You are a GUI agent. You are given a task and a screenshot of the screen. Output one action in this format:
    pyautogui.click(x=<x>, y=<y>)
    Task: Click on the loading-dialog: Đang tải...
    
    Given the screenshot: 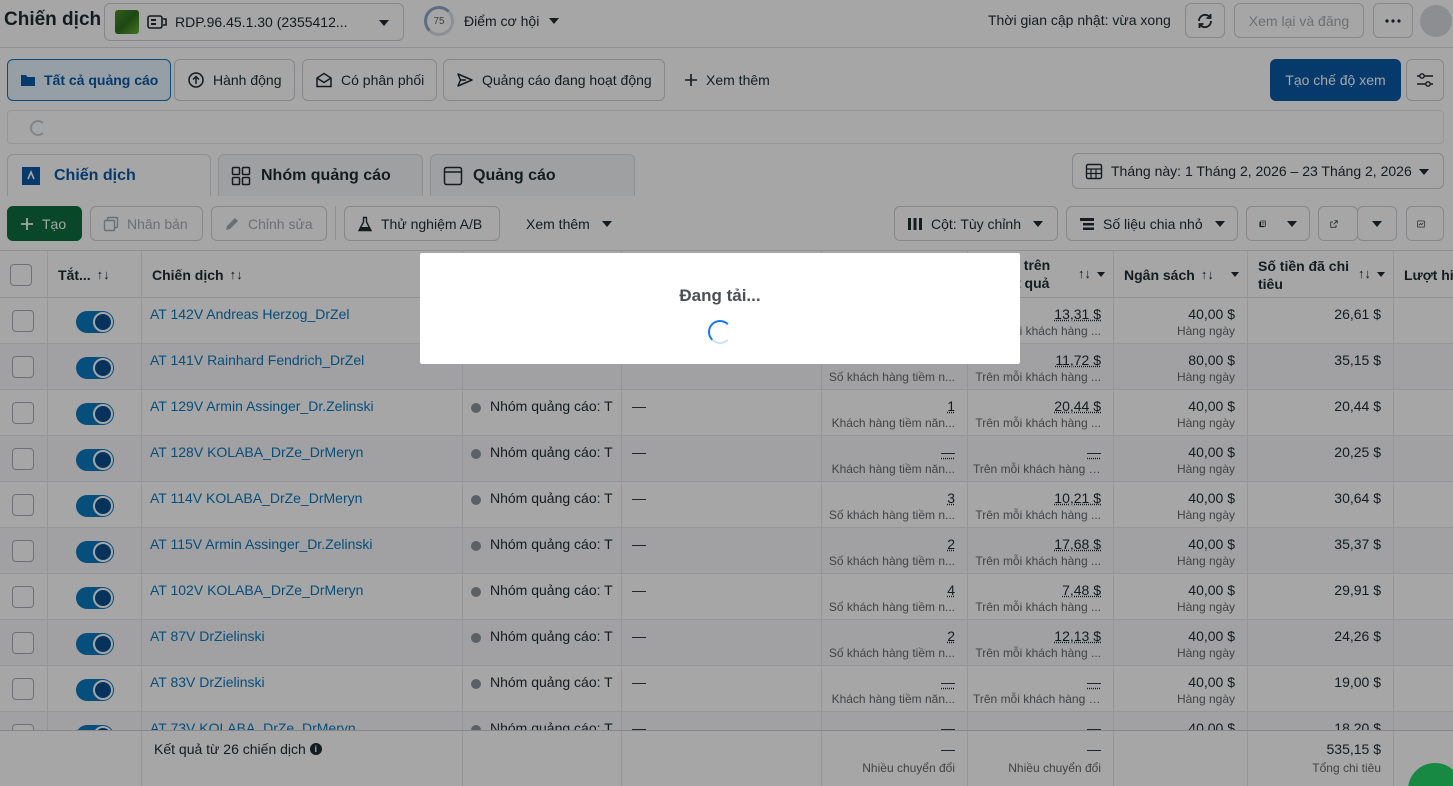 What is the action you would take?
    pyautogui.click(x=720, y=308)
    